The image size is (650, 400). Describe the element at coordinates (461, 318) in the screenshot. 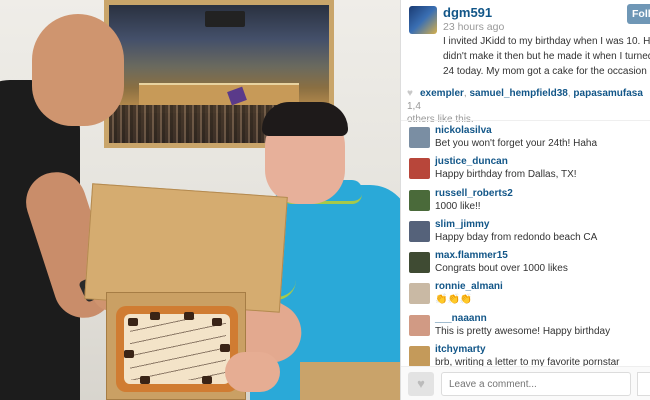

I see `commenter-username: ___naaann` at that location.